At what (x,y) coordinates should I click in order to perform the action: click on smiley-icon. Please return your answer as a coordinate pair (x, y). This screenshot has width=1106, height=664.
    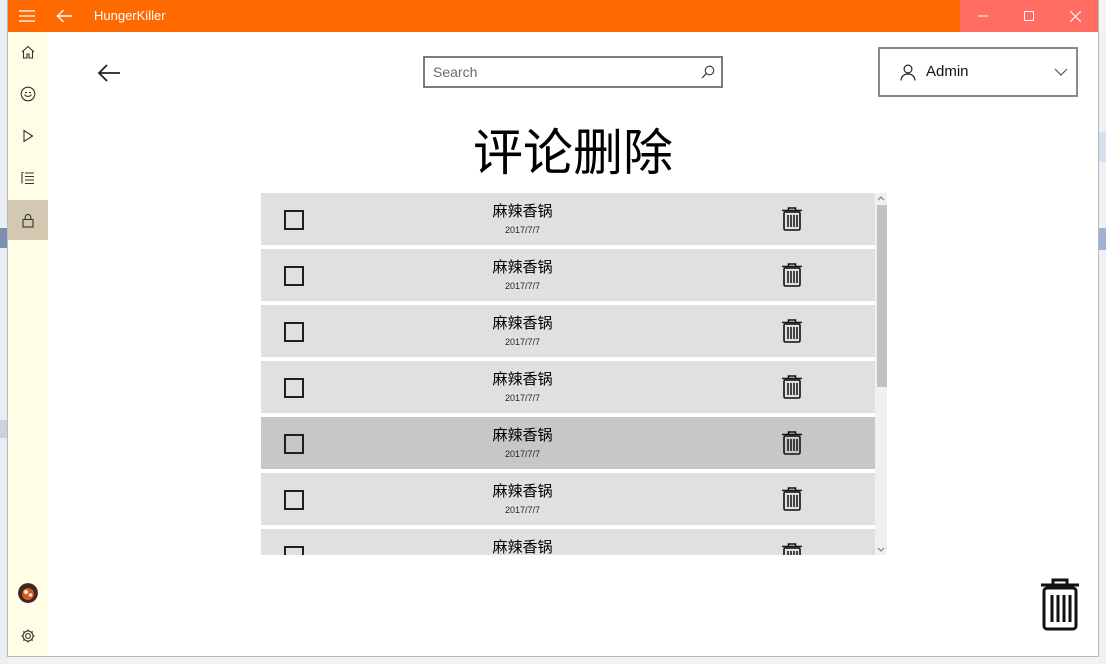
    Looking at the image, I should click on (28, 94).